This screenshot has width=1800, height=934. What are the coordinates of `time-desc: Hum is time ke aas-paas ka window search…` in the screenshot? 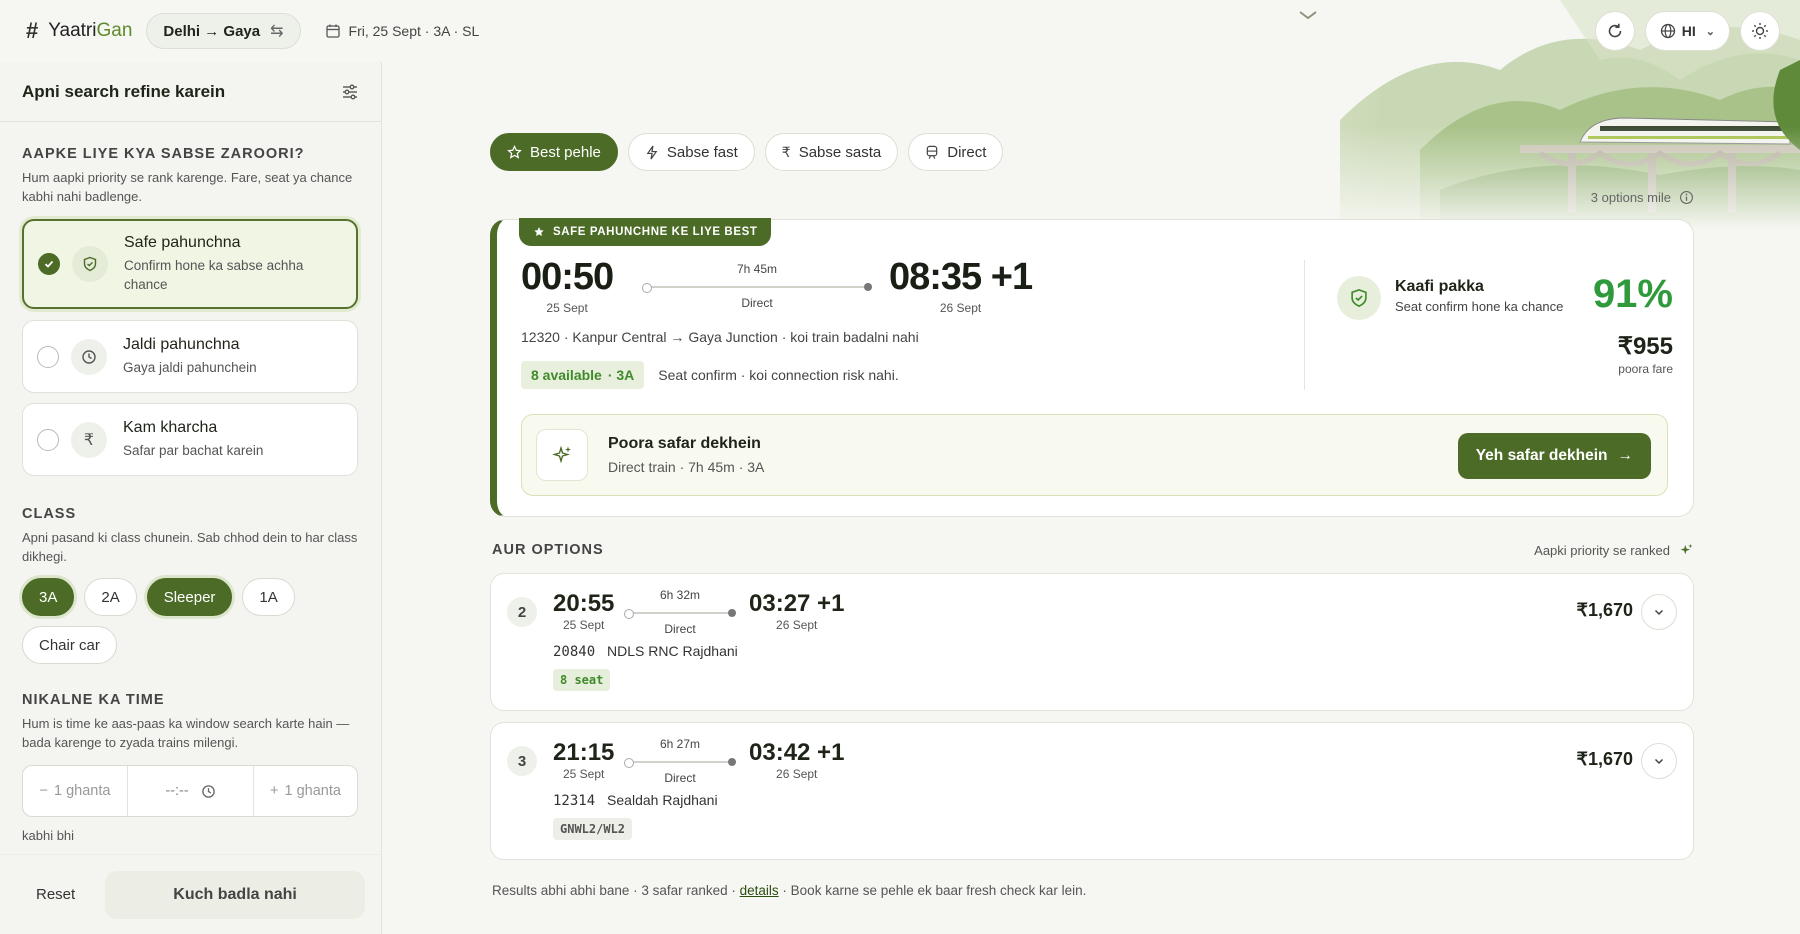 It's located at (186, 733).